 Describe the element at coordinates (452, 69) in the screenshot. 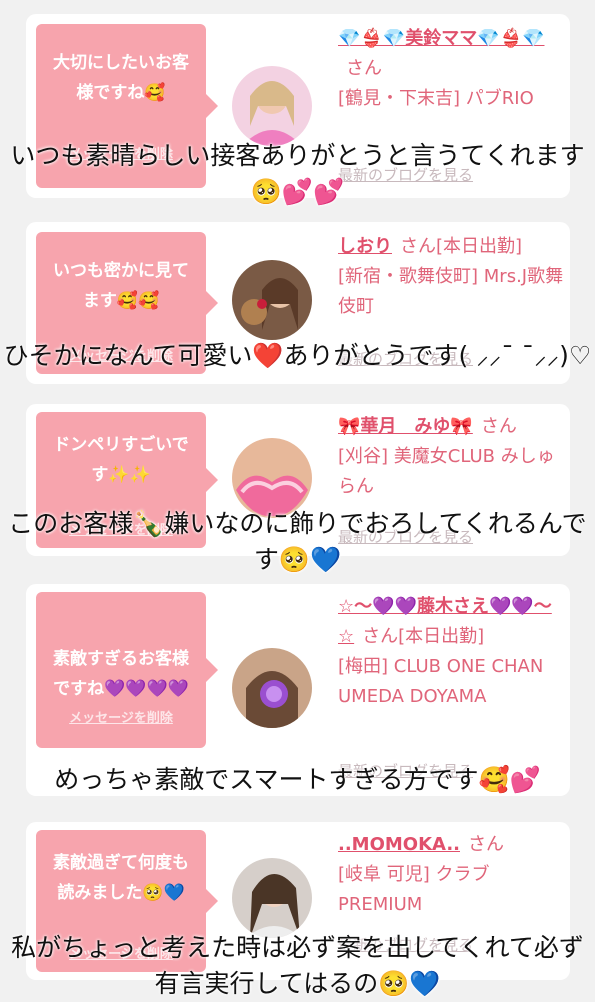

I see `cast-info: 💎👙💎美鈴ママ💎👙💎 さん [鶴見・下末吉] パブRIO` at that location.